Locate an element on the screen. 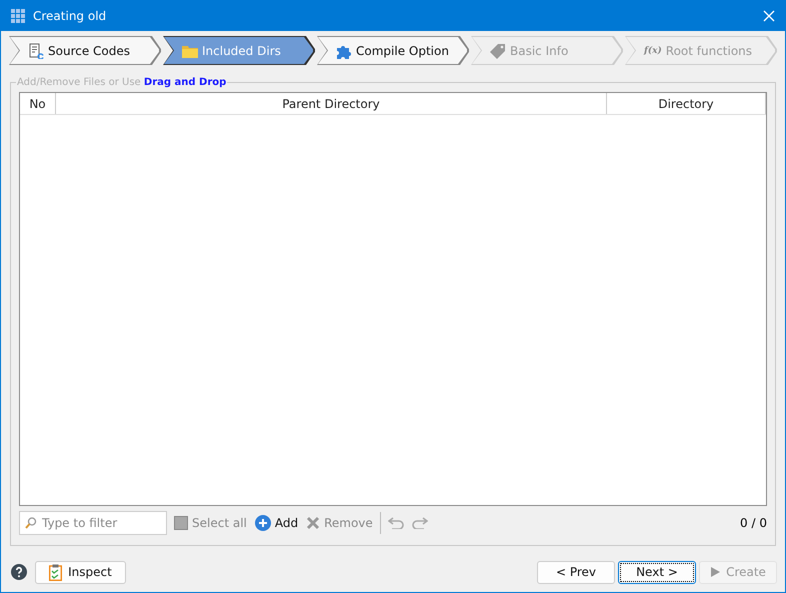  grid-icon is located at coordinates (18, 16).